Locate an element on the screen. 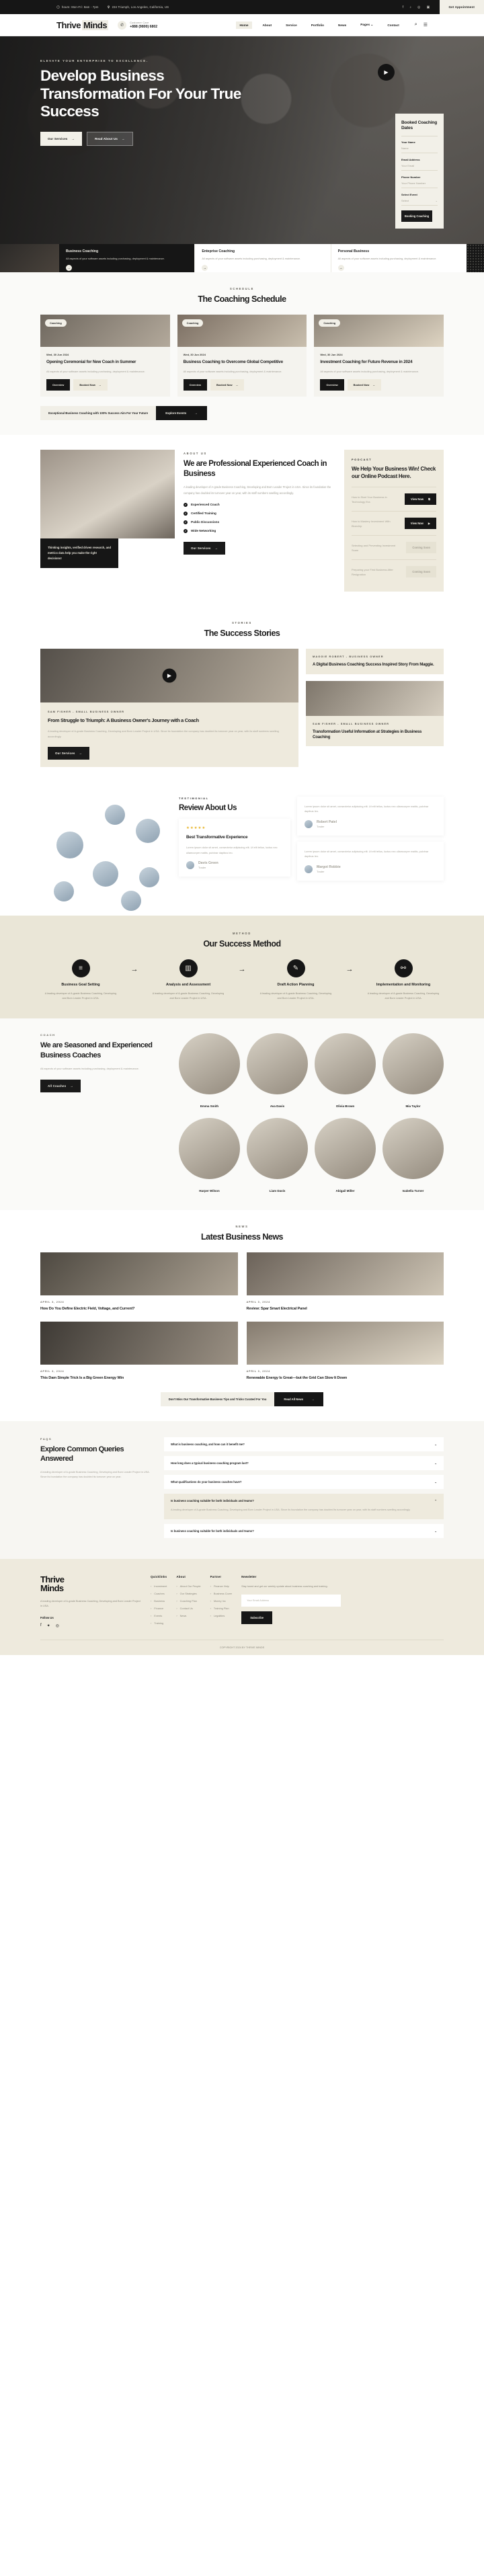 Image resolution: width=484 pixels, height=2576 pixels. customer-care: ✆ Customer Care +888 (9800) 6802 is located at coordinates (137, 25).